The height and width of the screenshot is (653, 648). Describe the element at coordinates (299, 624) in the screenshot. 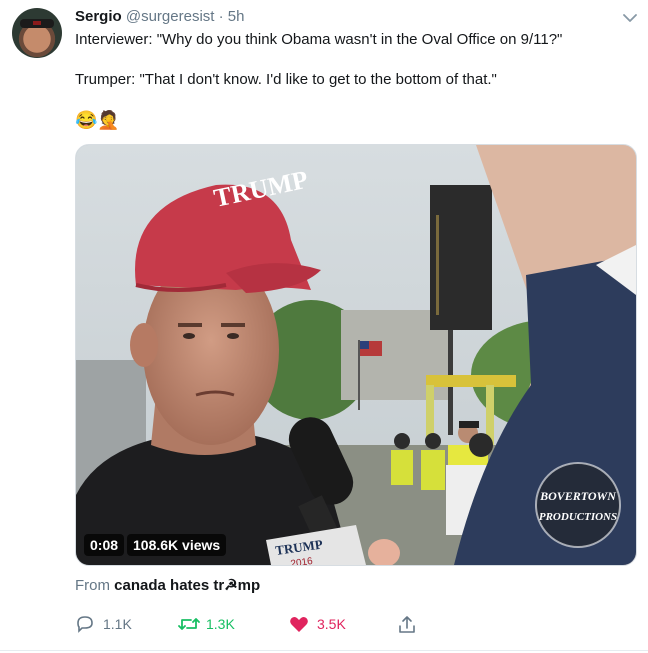

I see `heart-icon` at that location.